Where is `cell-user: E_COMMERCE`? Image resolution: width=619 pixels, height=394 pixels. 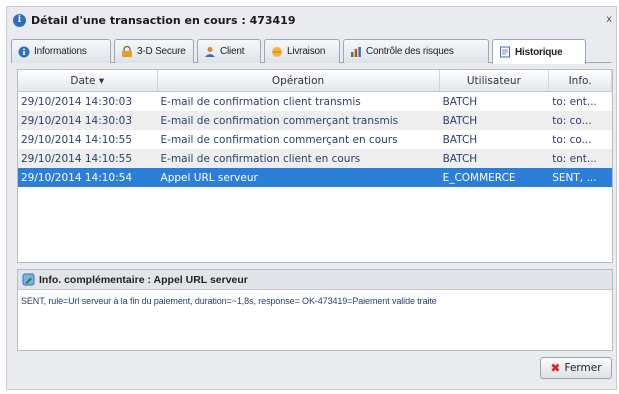 cell-user: E_COMMERCE is located at coordinates (479, 177).